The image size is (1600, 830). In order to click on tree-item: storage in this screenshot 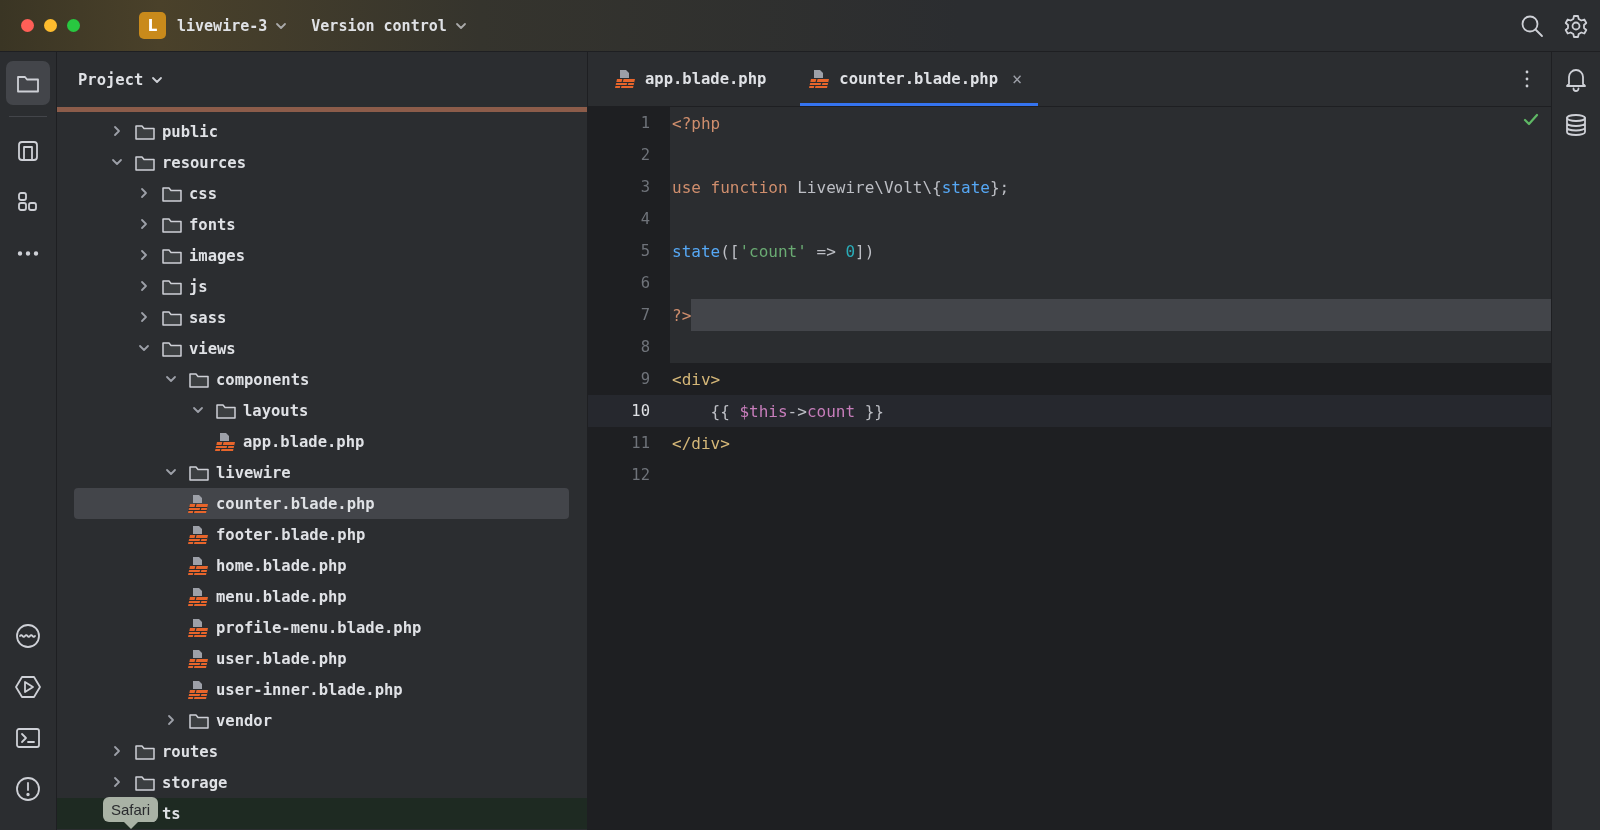, I will do `click(321, 782)`.